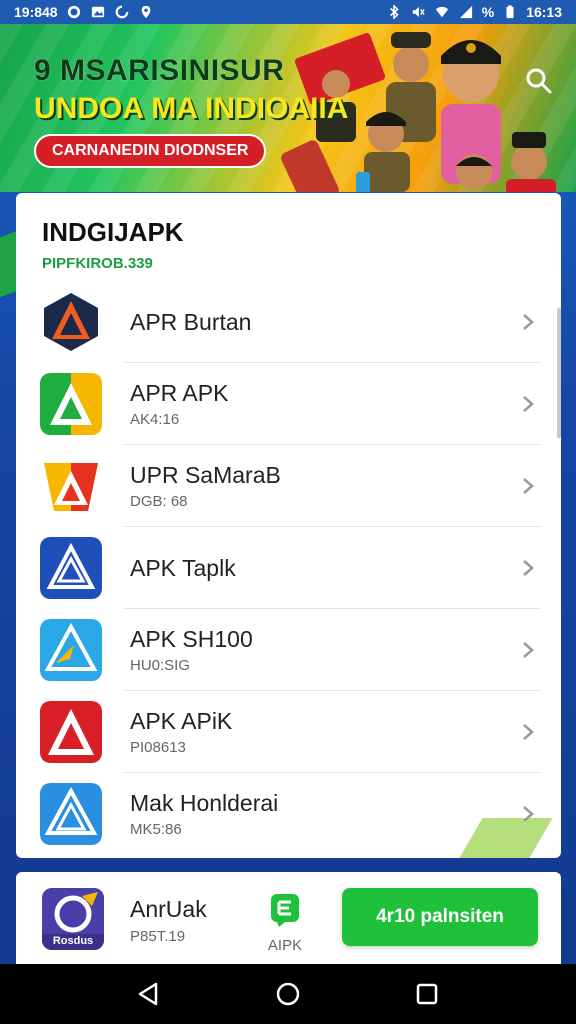  Describe the element at coordinates (179, 393) in the screenshot. I see `app-name: APR APK` at that location.